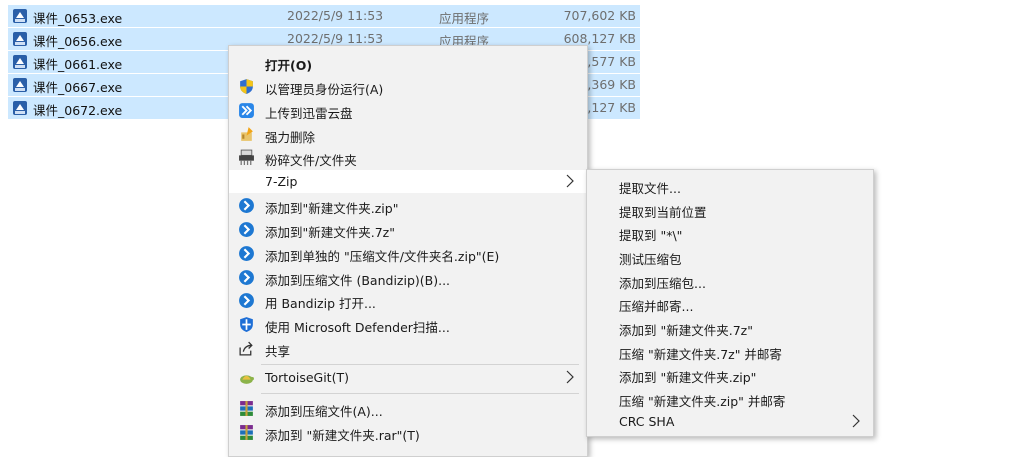 The image size is (1024, 457). What do you see at coordinates (342, 435) in the screenshot?
I see `menu-item-label: 添加到 "新建文件夹.rar"(T)` at bounding box center [342, 435].